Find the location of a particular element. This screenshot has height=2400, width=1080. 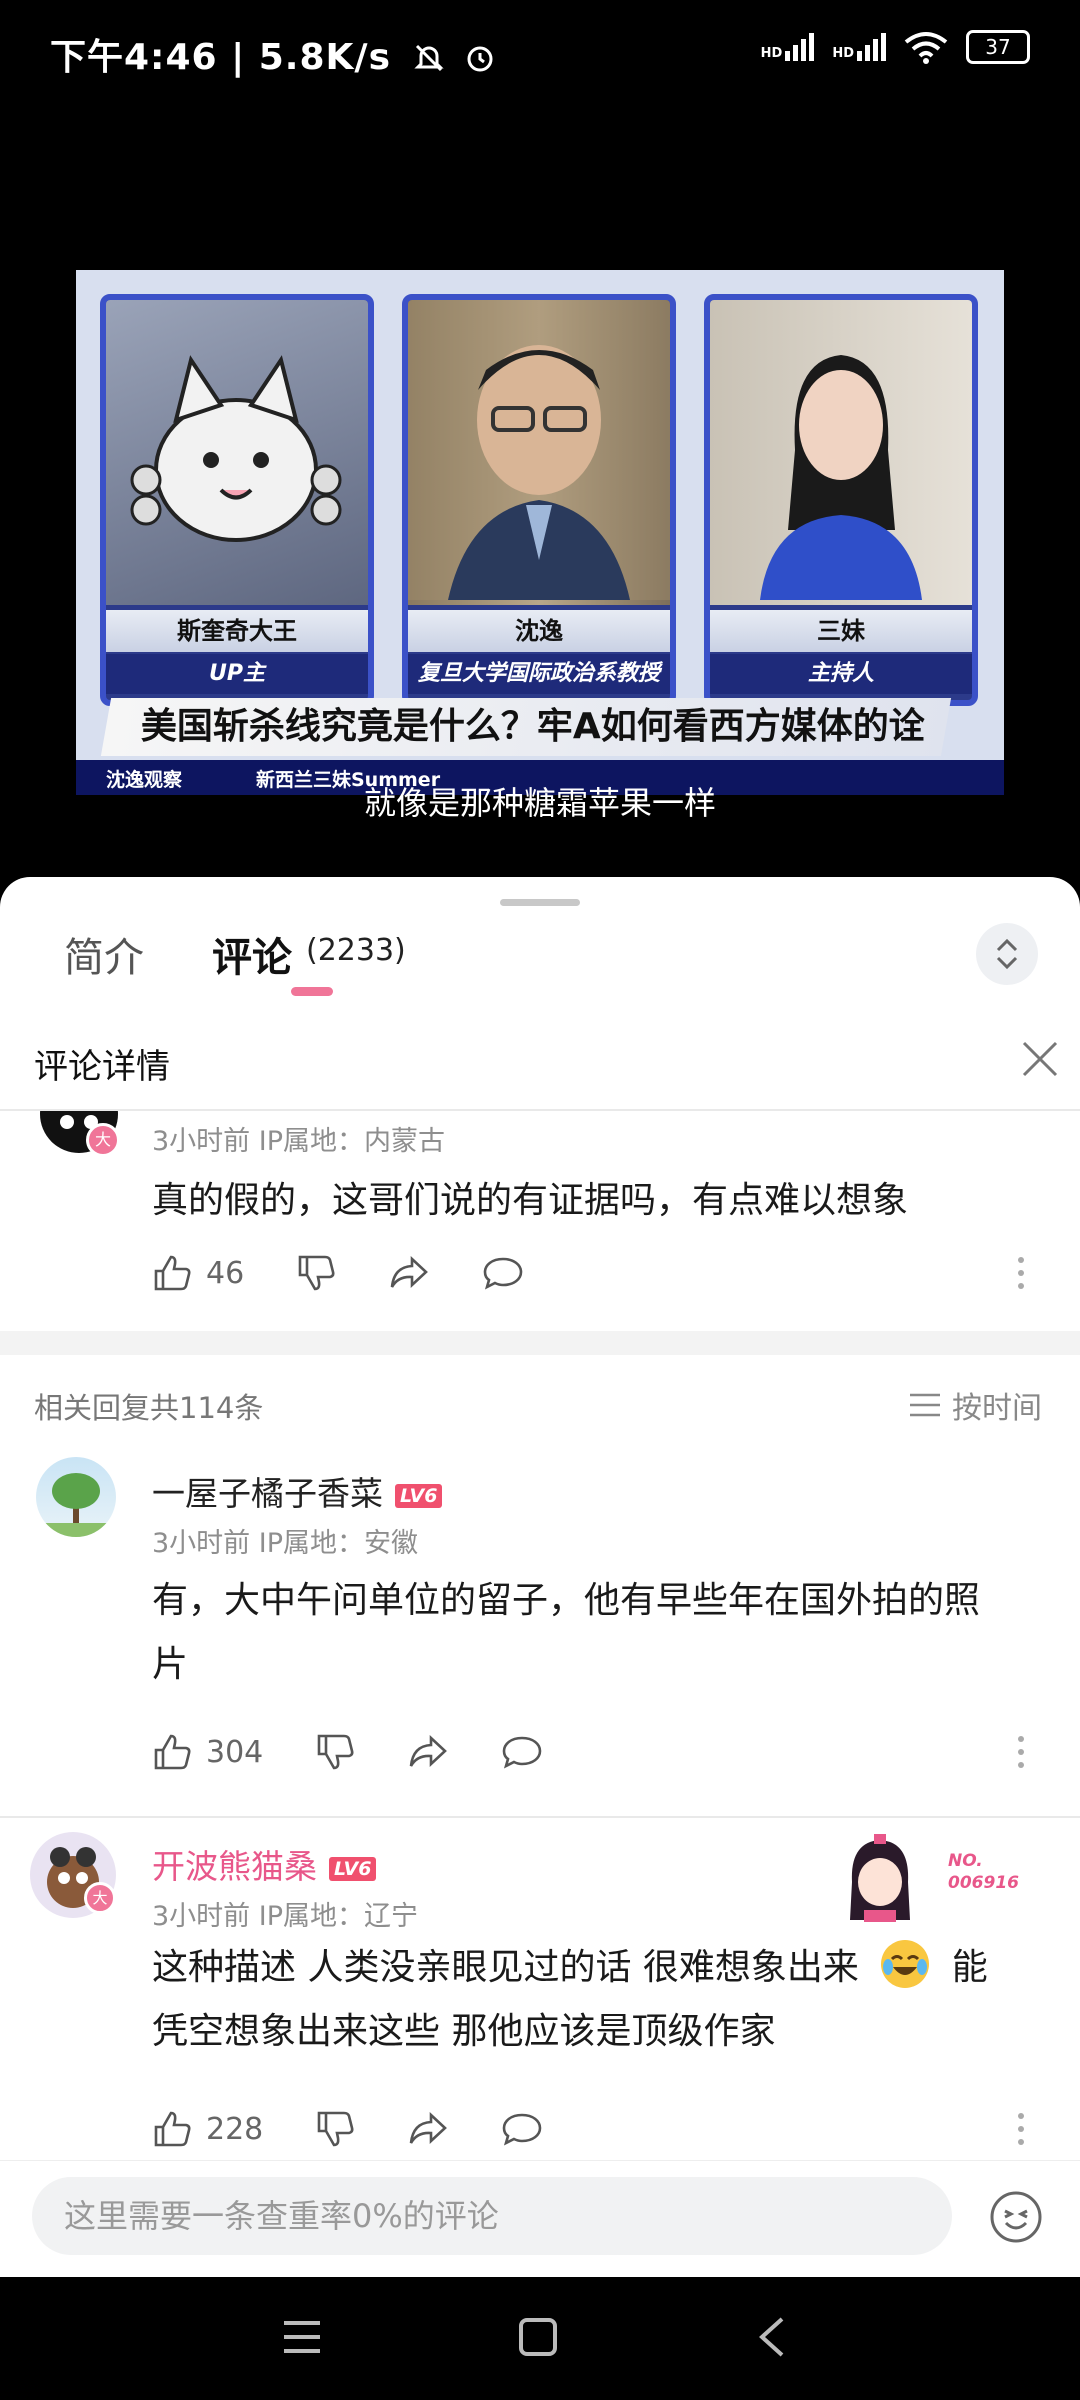

expand-button is located at coordinates (1007, 954).